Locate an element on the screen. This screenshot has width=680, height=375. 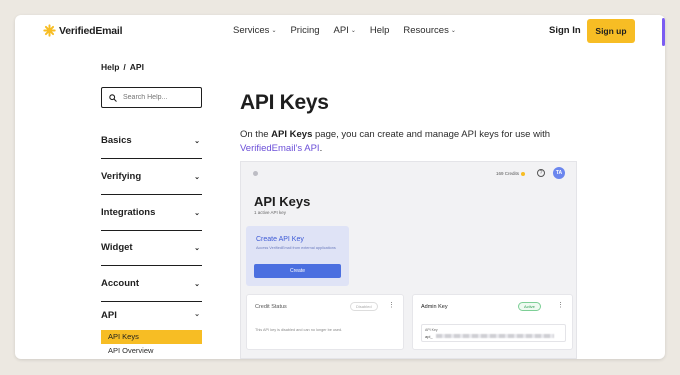
api-key-prefix: api_ is located at coordinates (429, 336).